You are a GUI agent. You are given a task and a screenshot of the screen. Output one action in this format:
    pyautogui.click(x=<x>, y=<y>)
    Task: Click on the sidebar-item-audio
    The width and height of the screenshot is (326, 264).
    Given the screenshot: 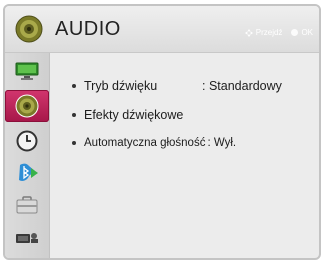 What is the action you would take?
    pyautogui.click(x=27, y=106)
    